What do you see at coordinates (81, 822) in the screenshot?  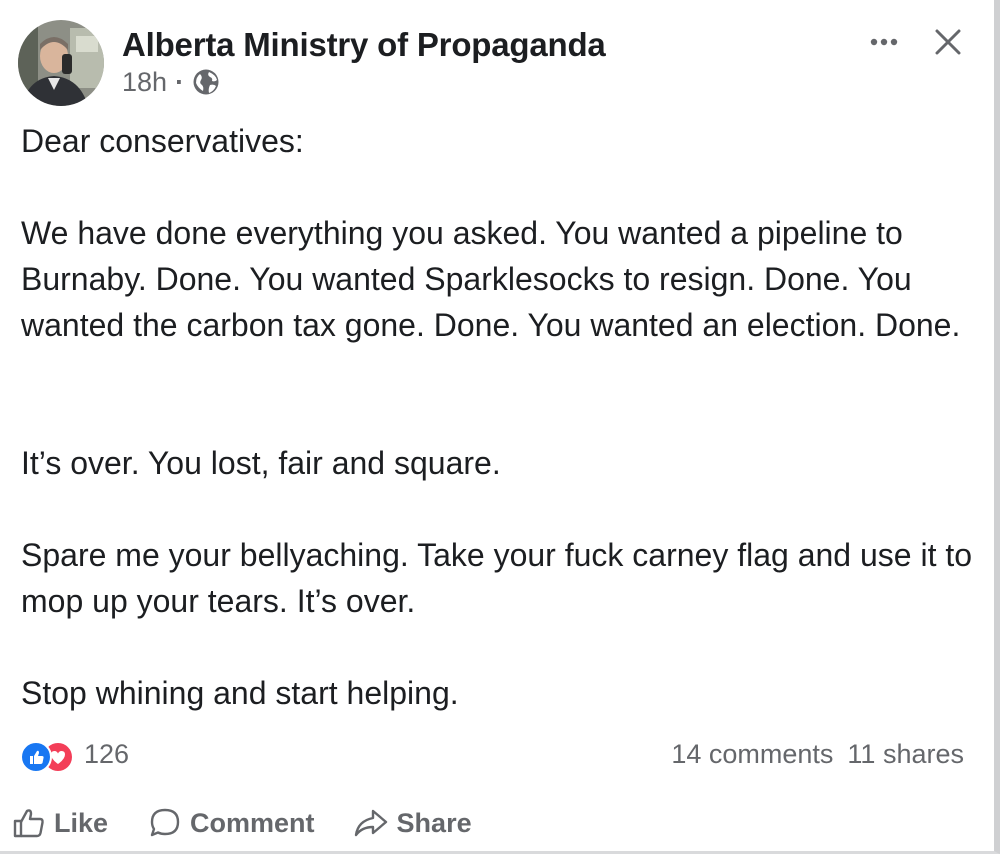 I see `like-label: Like` at bounding box center [81, 822].